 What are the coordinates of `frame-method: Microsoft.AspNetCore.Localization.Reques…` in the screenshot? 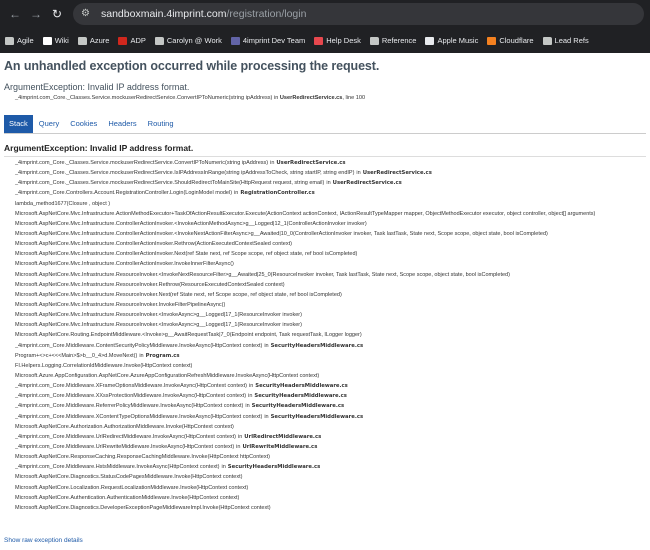 It's located at (132, 487).